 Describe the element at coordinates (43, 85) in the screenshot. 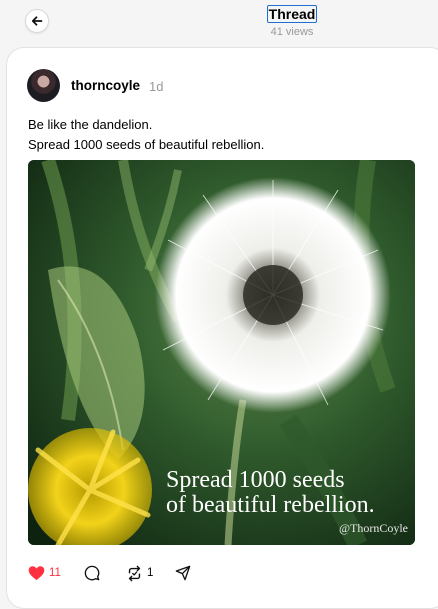

I see `avatar` at that location.